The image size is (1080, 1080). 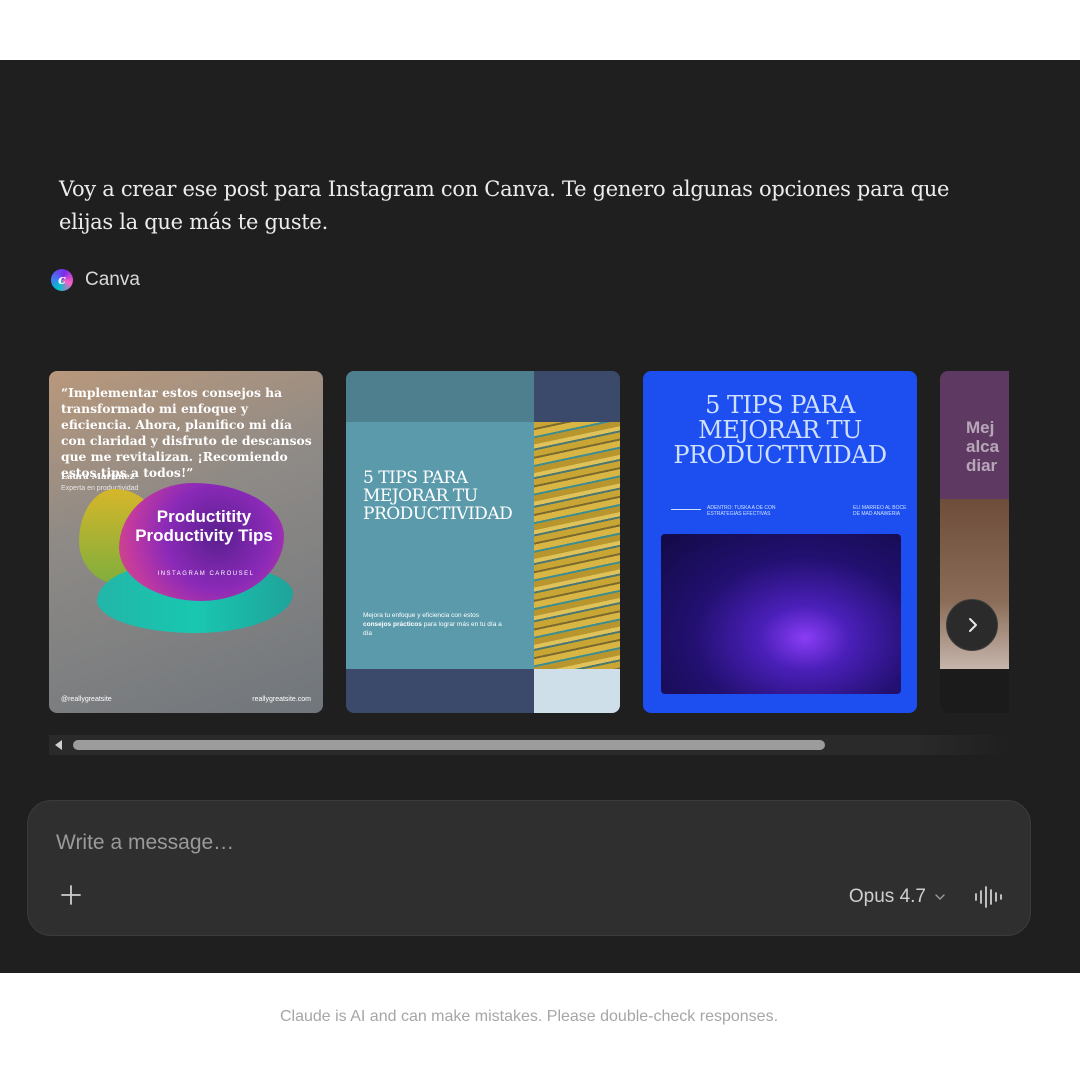 What do you see at coordinates (940, 897) in the screenshot?
I see `chevron-down-icon` at bounding box center [940, 897].